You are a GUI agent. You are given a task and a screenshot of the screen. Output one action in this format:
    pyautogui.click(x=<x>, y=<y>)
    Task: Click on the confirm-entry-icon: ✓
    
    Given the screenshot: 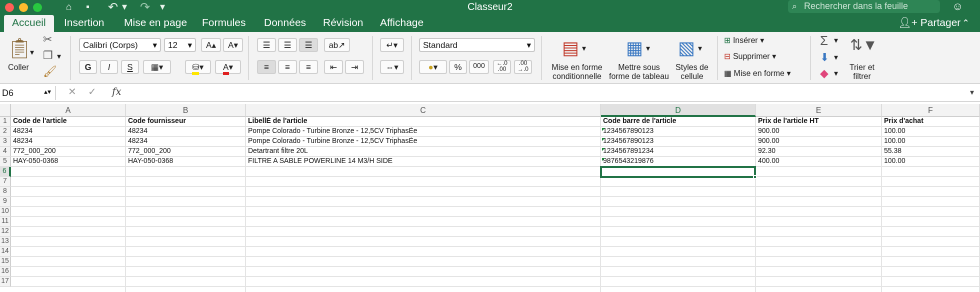 What is the action you would take?
    pyautogui.click(x=92, y=93)
    